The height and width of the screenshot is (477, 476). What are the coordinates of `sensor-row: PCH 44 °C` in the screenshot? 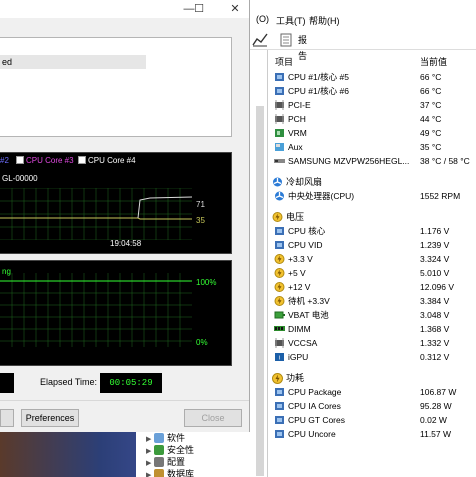 It's located at (373, 119).